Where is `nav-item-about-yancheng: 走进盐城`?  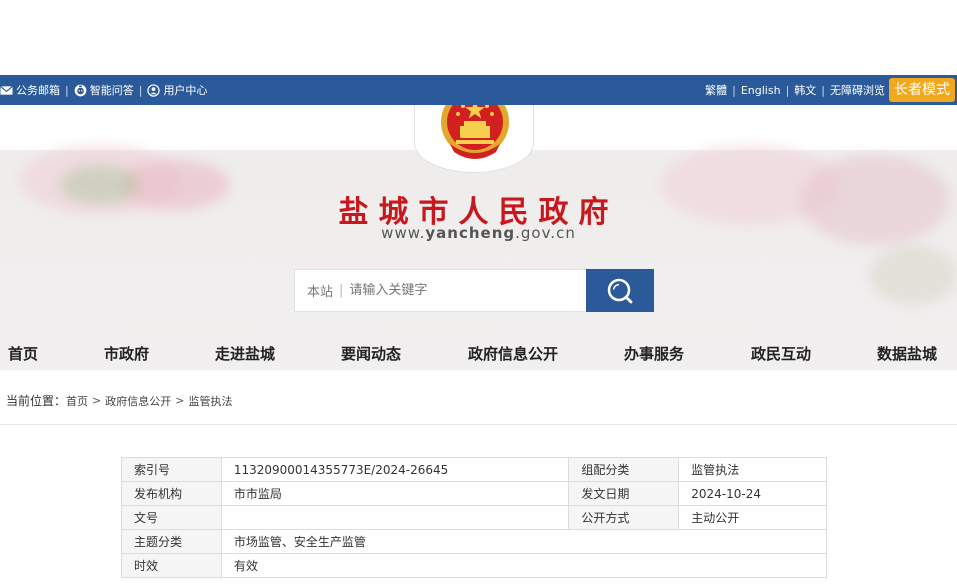
nav-item-about-yancheng: 走进盐城 is located at coordinates (245, 354).